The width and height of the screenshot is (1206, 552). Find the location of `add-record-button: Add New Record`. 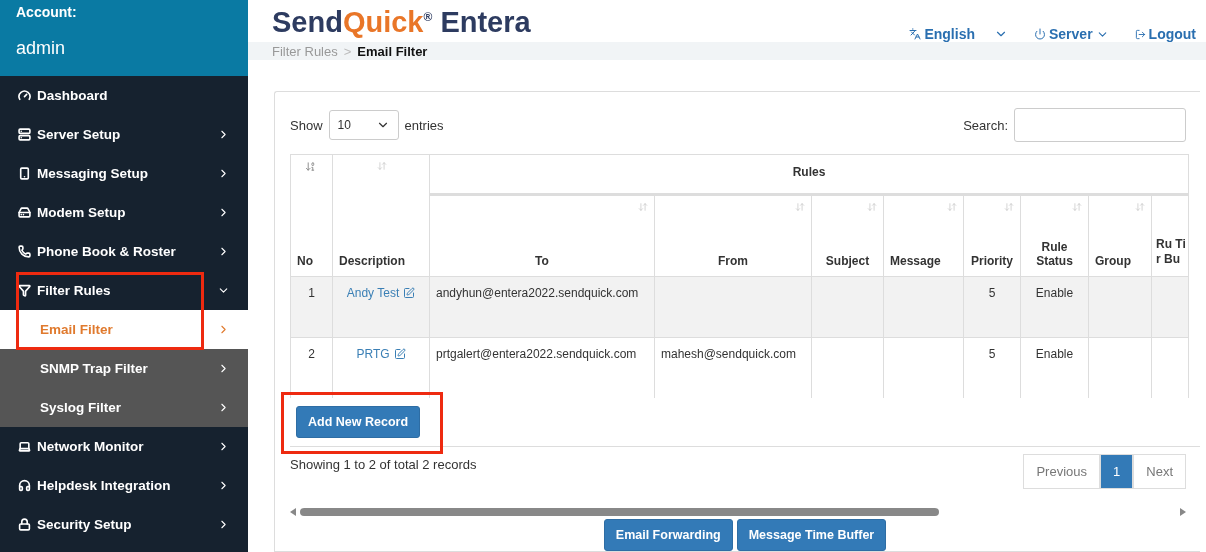

add-record-button: Add New Record is located at coordinates (358, 422).